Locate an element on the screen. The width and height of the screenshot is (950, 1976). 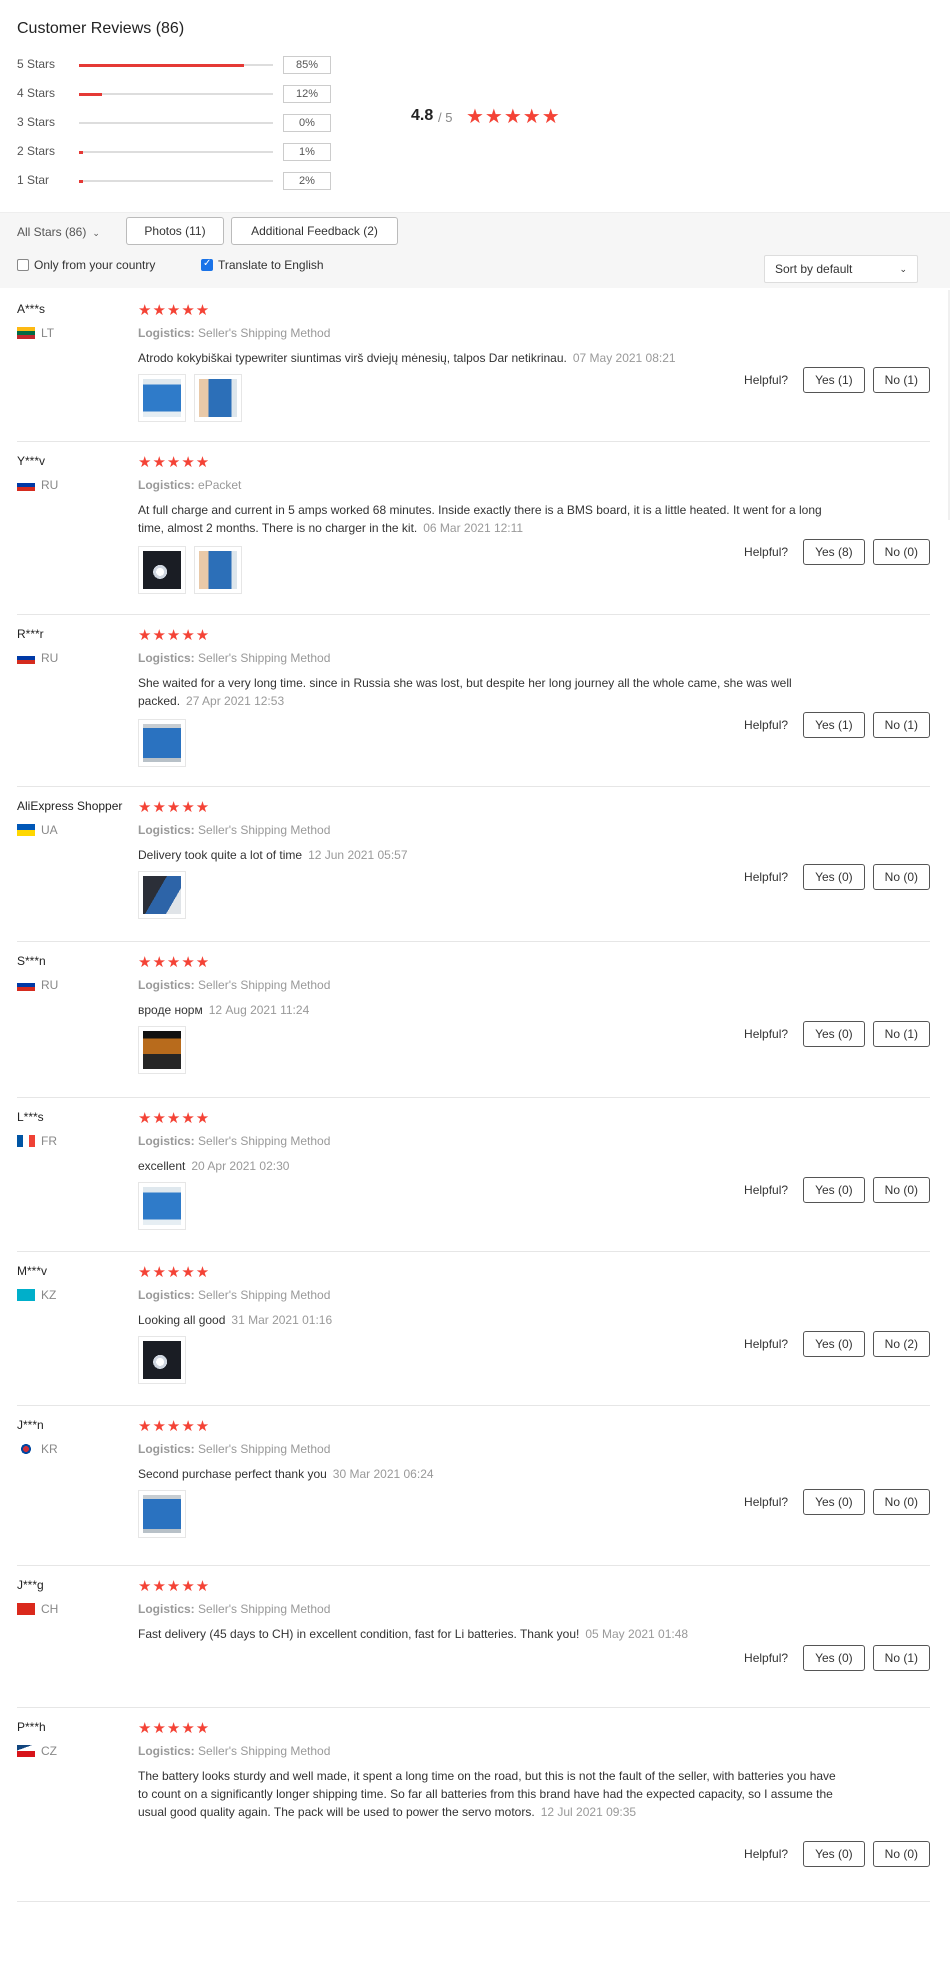
rating-bar-percent: 1% is located at coordinates (307, 152).